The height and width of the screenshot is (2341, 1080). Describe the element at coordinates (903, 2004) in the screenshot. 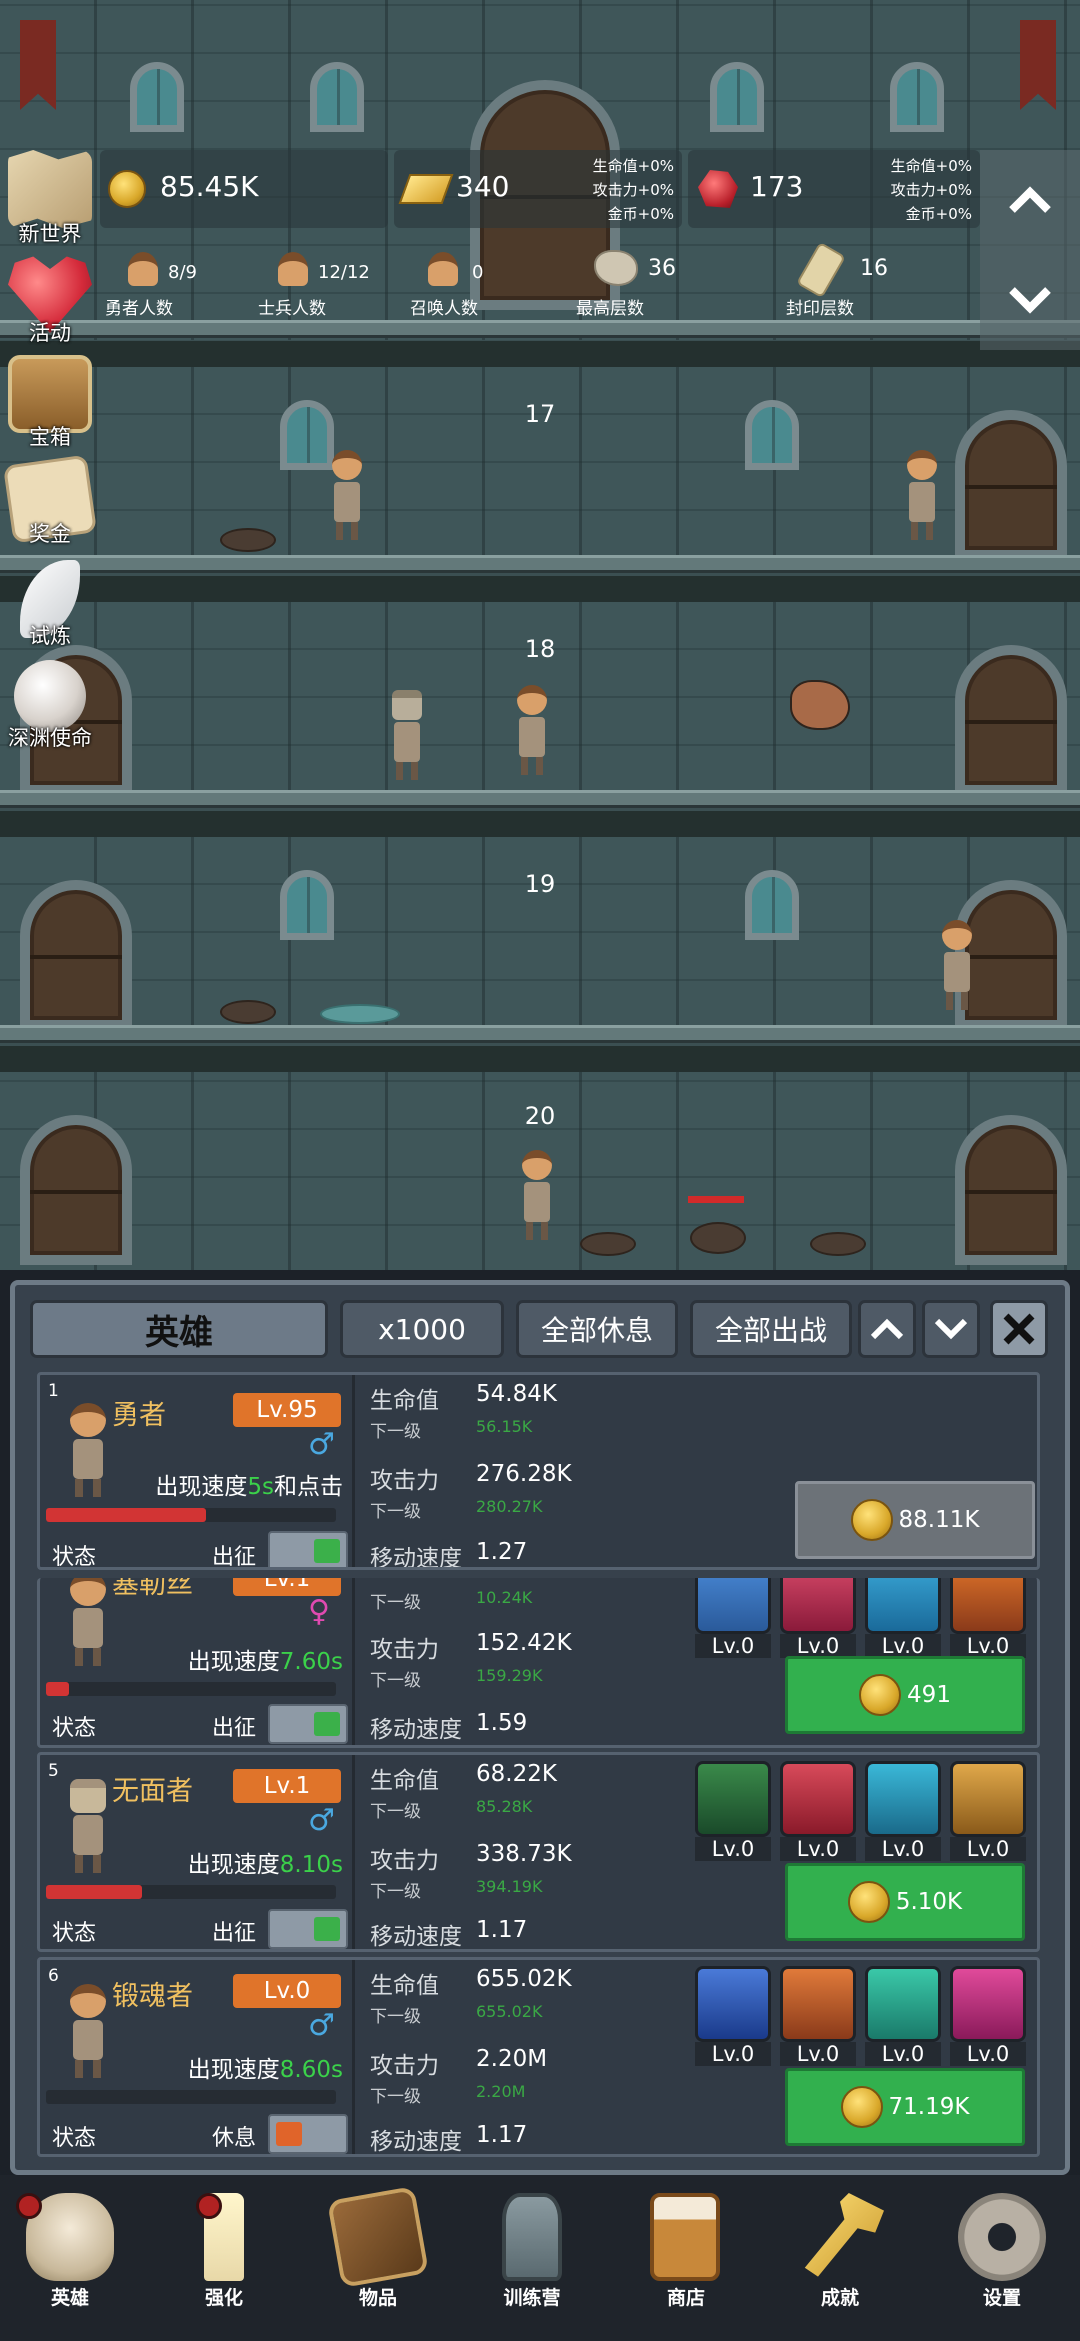

I see `hammer-skill-icon` at that location.